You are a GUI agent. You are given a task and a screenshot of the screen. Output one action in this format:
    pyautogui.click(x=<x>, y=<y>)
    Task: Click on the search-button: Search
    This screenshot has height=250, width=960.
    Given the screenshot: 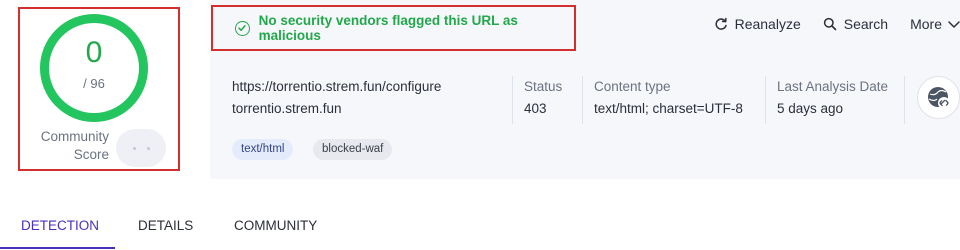 What is the action you would take?
    pyautogui.click(x=855, y=24)
    